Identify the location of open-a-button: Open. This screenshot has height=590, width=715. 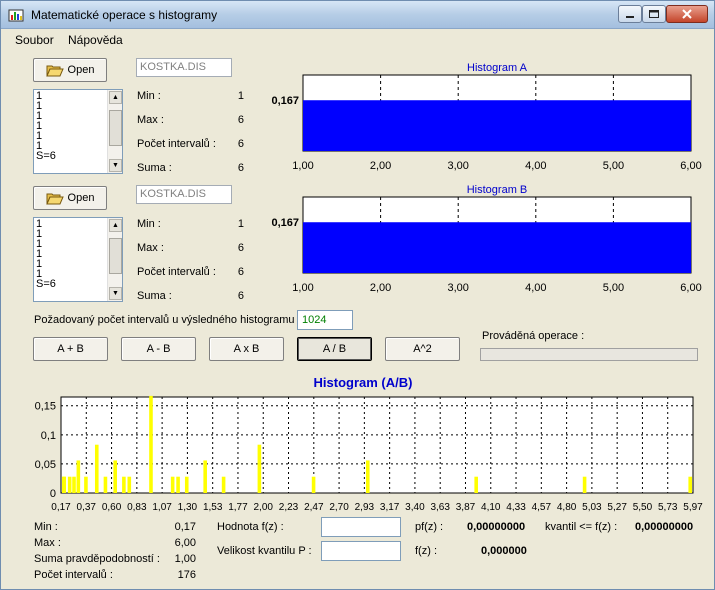
(70, 70).